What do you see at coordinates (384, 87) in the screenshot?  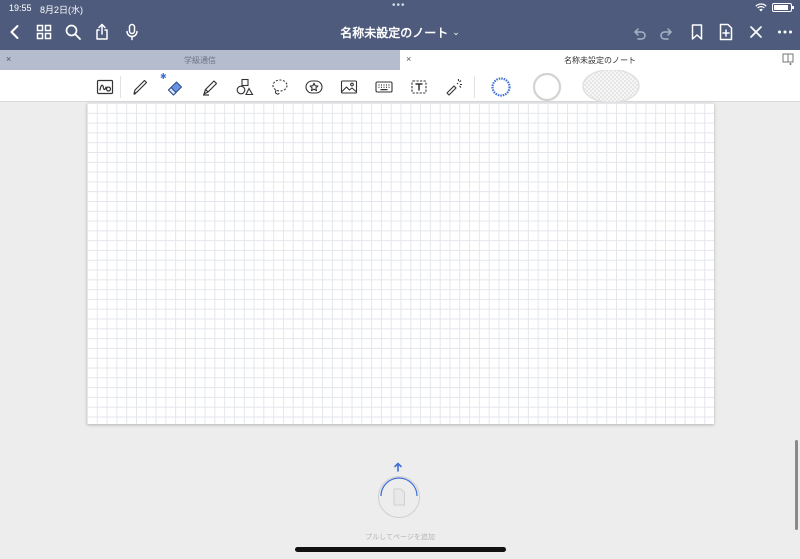 I see `keyboard-icon` at bounding box center [384, 87].